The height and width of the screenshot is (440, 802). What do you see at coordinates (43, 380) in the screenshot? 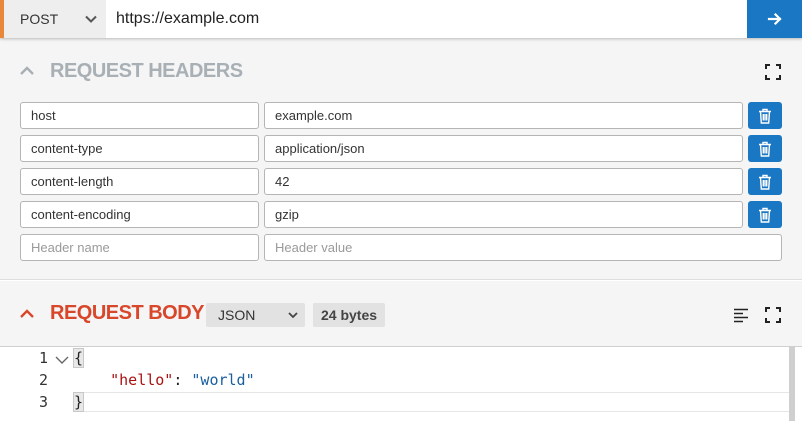
I see `line-number: 2` at bounding box center [43, 380].